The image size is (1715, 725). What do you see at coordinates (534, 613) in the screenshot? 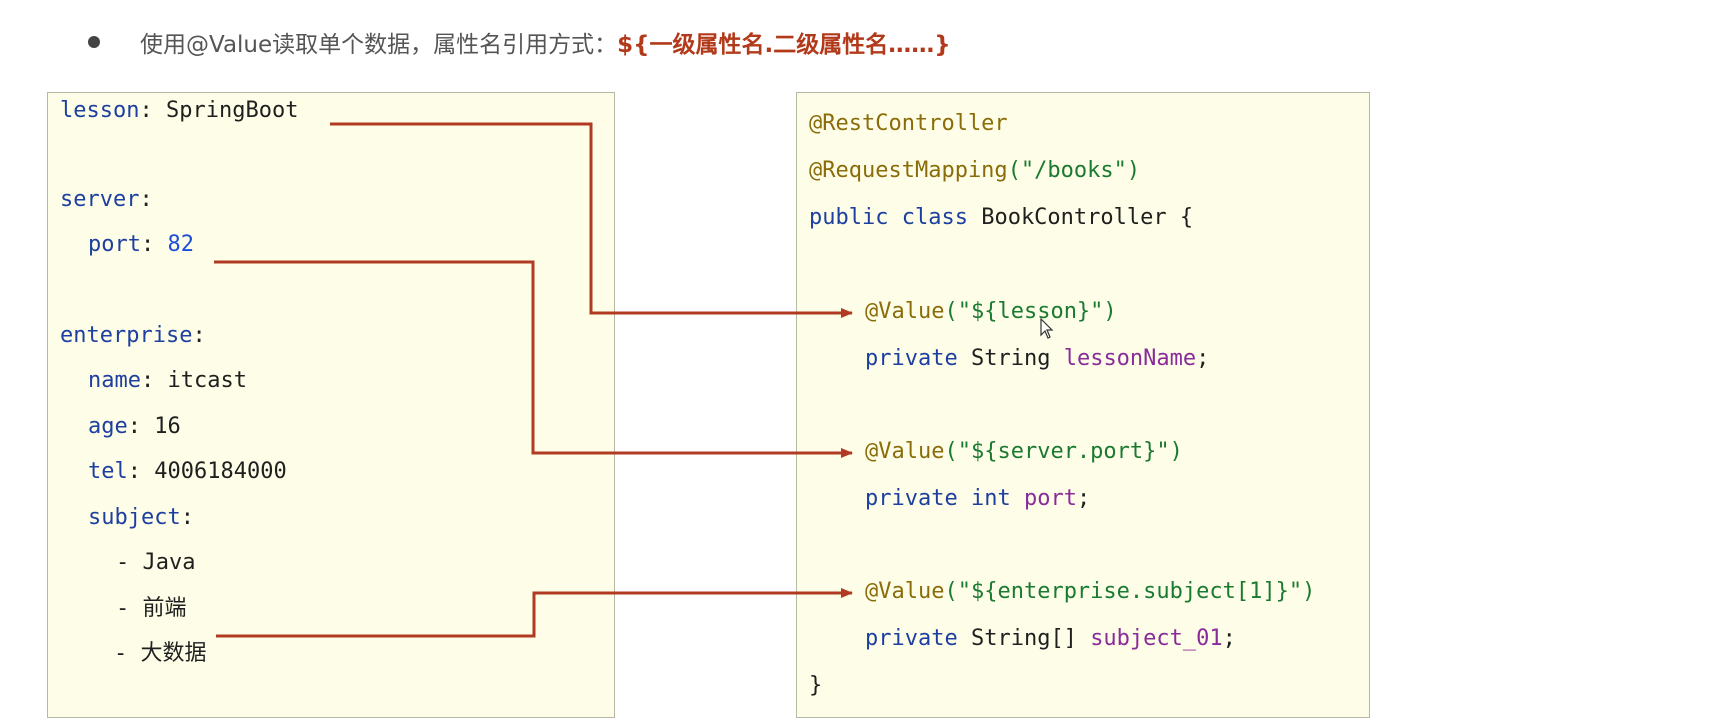
I see `arrow-subject` at bounding box center [534, 613].